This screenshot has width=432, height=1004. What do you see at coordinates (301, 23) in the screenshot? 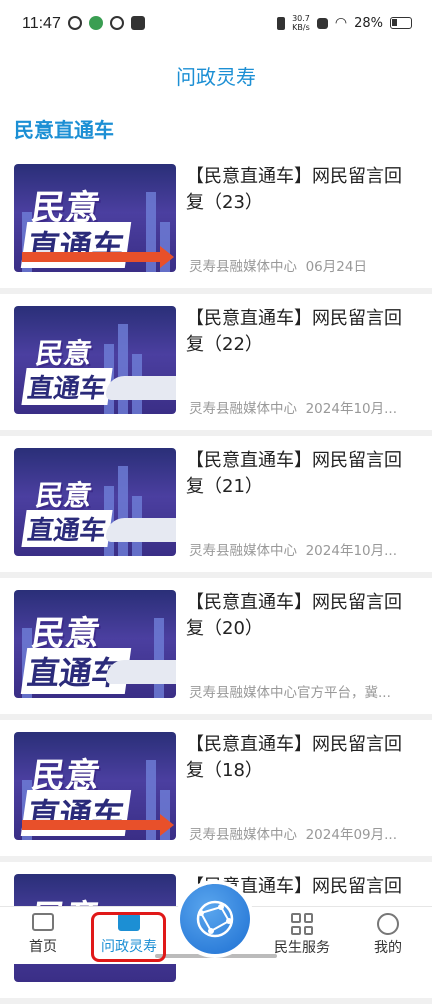
I see `network-speed: 30.7KB/s` at bounding box center [301, 23].